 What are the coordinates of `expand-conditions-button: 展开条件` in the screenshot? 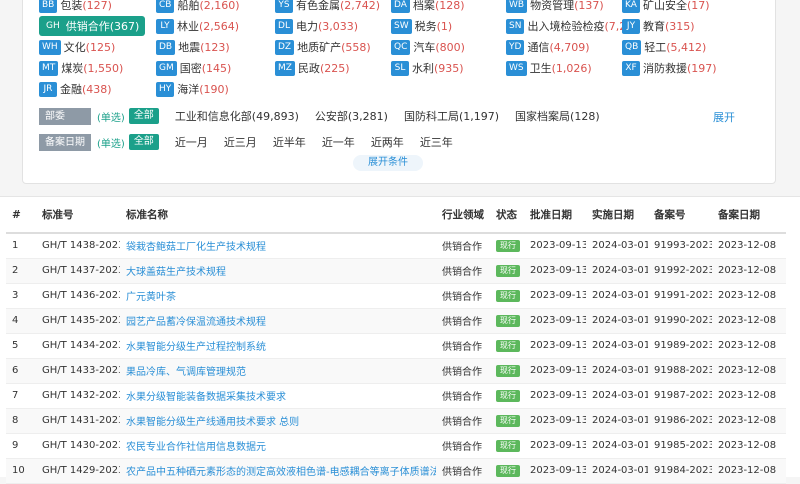 It's located at (388, 163).